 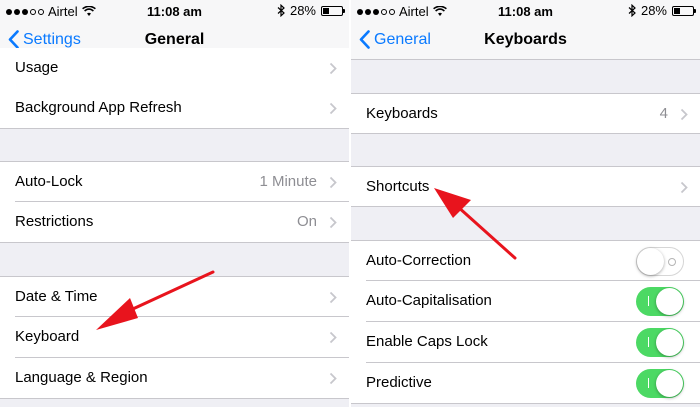 I want to click on row-auto-lock: Auto-Lock 1 Minute, so click(x=174, y=181).